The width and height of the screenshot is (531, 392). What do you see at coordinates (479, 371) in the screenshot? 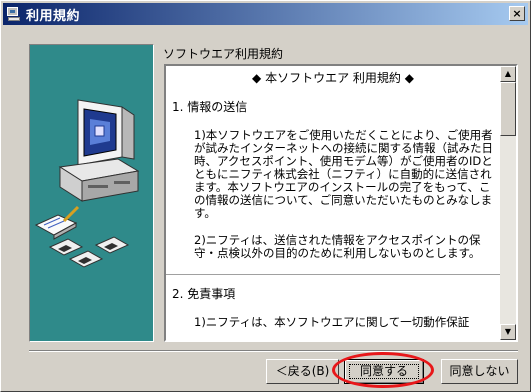
I see `disagree-button: 同意しない` at bounding box center [479, 371].